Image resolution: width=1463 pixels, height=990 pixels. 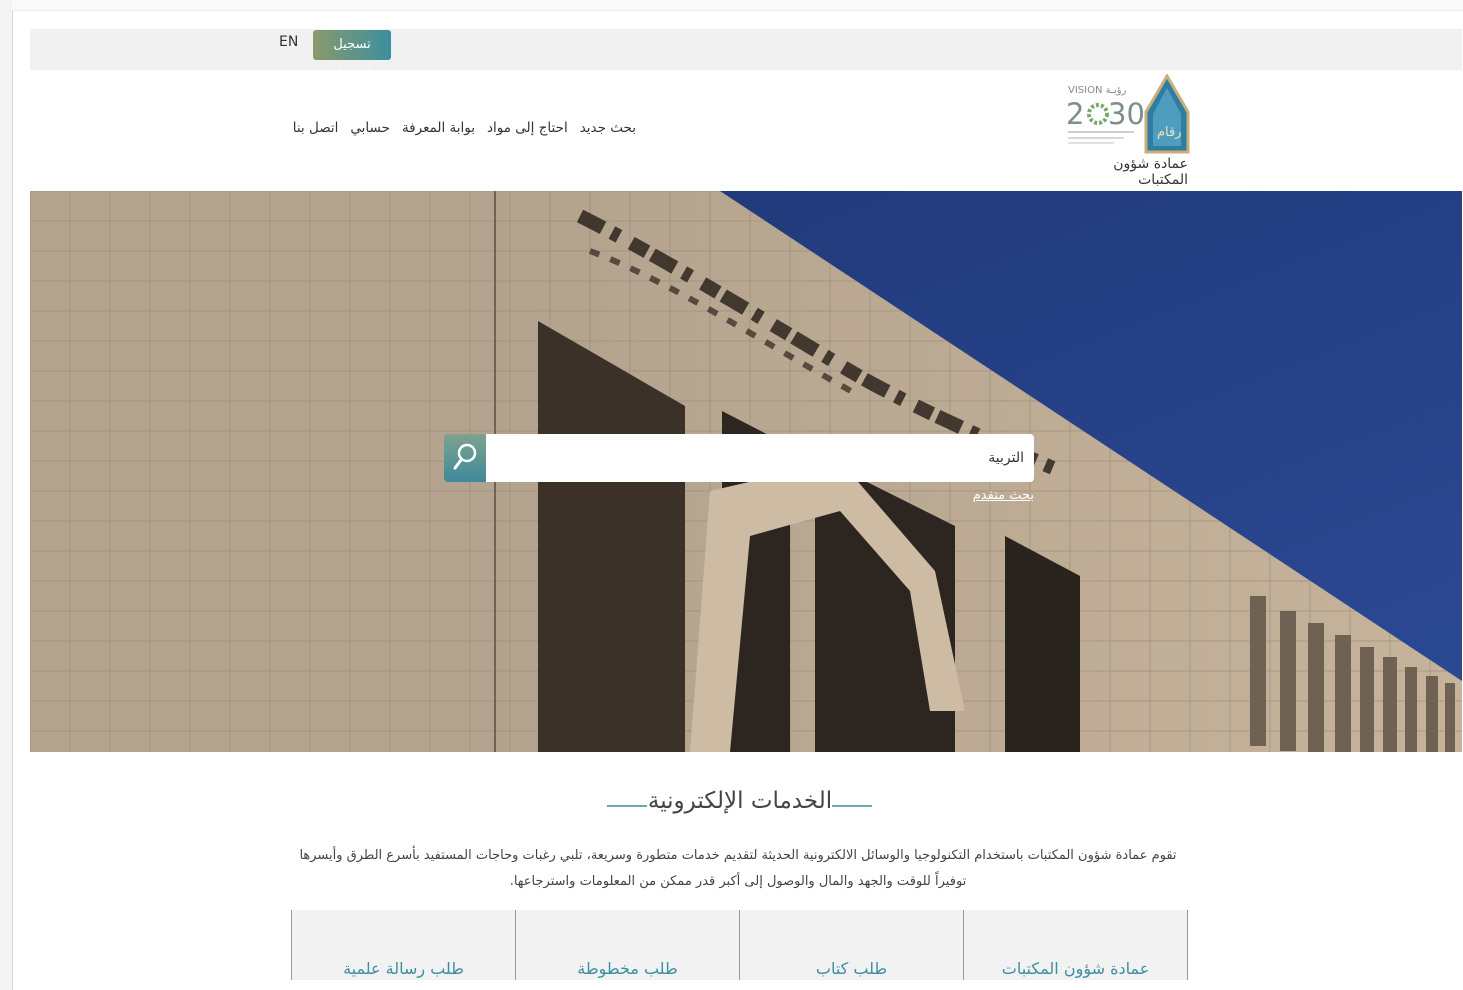 I want to click on service-card-manuscript-request: طلب مخطوطة, so click(x=627, y=945).